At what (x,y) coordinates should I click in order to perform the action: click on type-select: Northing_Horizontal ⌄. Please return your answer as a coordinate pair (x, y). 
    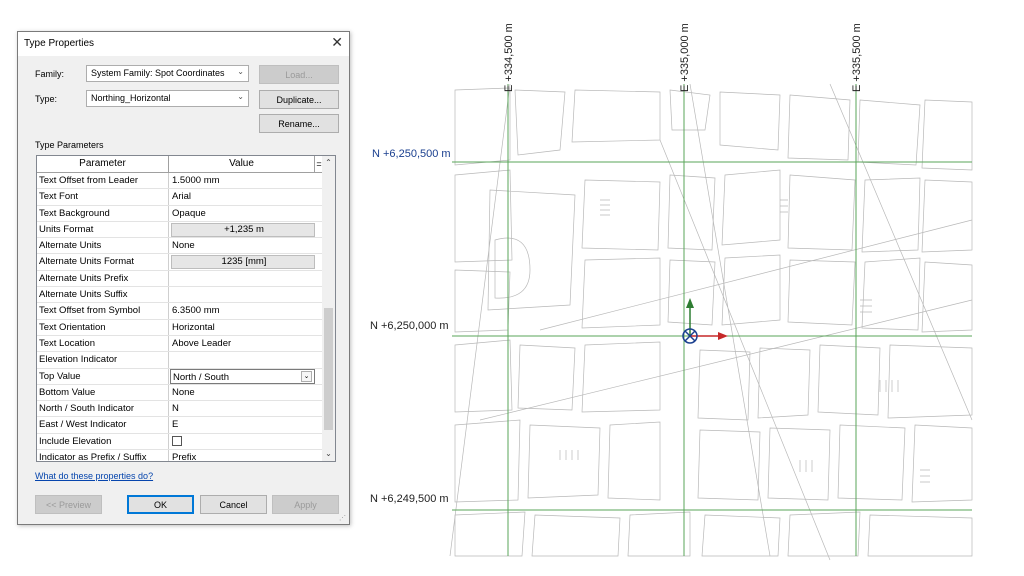
    Looking at the image, I should click on (167, 98).